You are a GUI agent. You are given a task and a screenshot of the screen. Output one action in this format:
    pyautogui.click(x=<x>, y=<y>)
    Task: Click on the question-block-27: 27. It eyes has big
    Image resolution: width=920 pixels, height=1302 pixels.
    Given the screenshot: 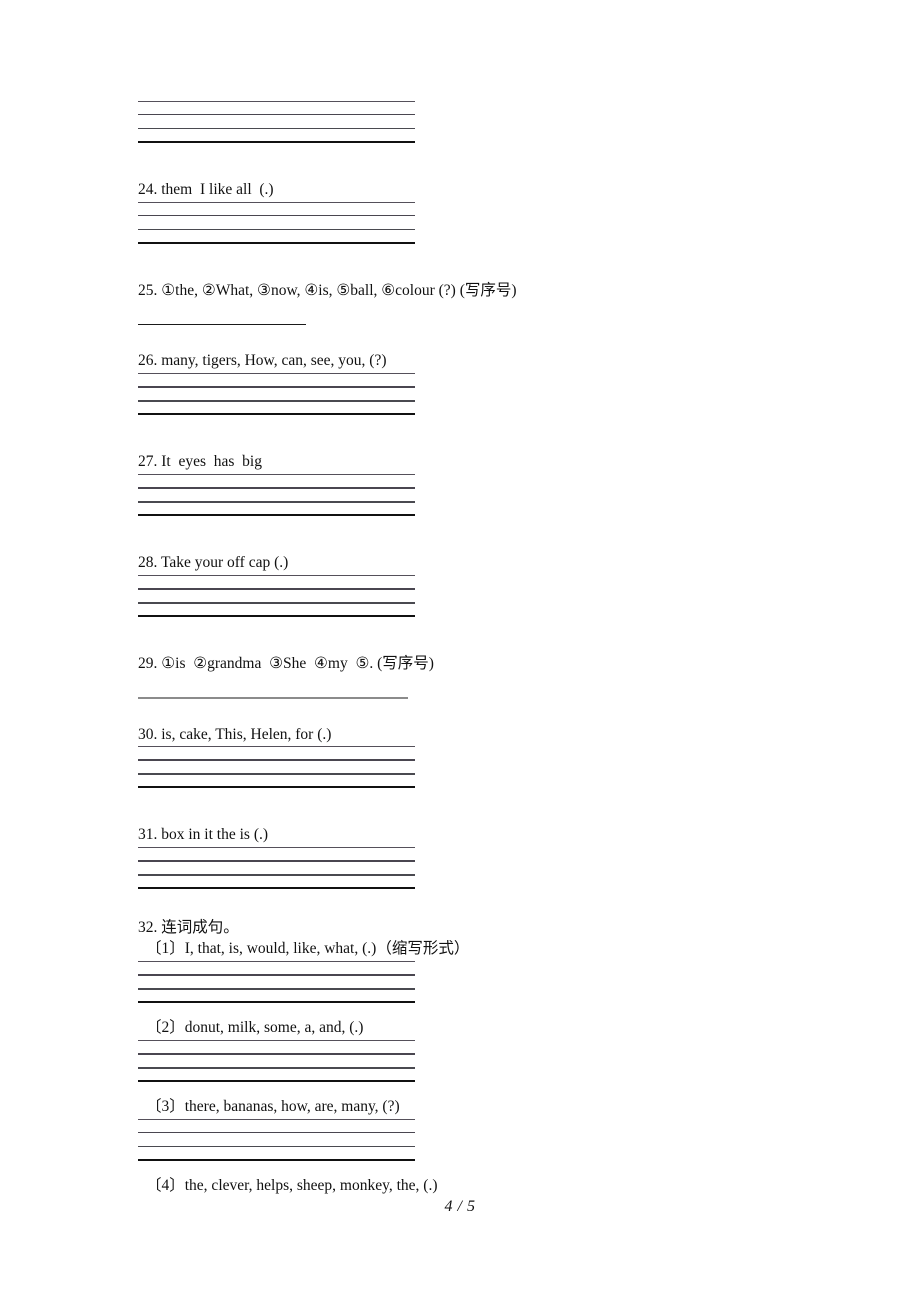 What is the action you would take?
    pyautogui.click(x=488, y=489)
    